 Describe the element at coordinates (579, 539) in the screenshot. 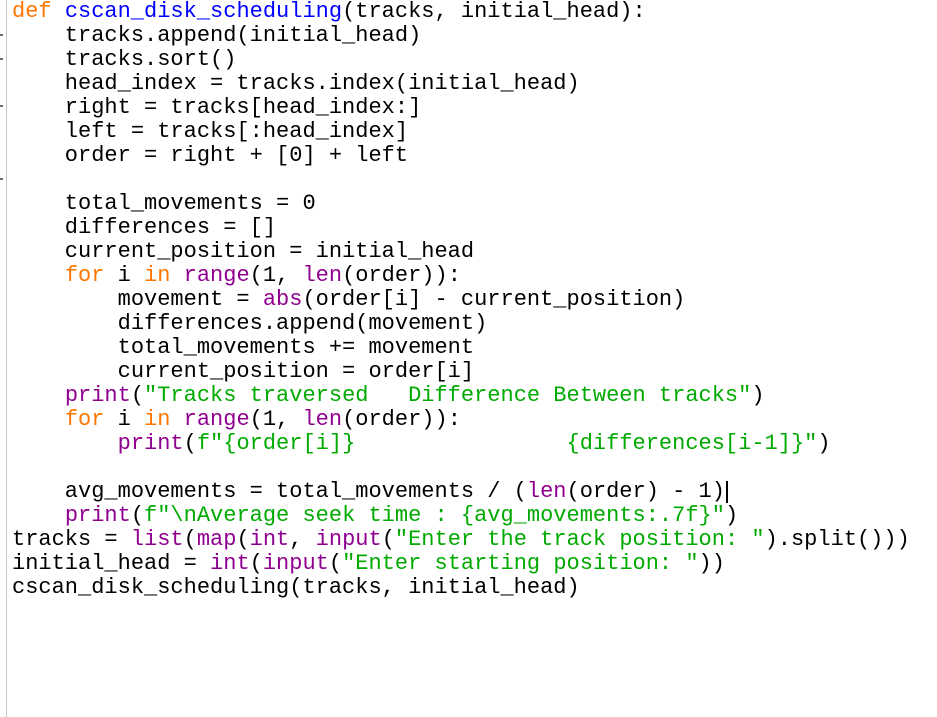

I see `code-token: "Enter the track position: "` at that location.